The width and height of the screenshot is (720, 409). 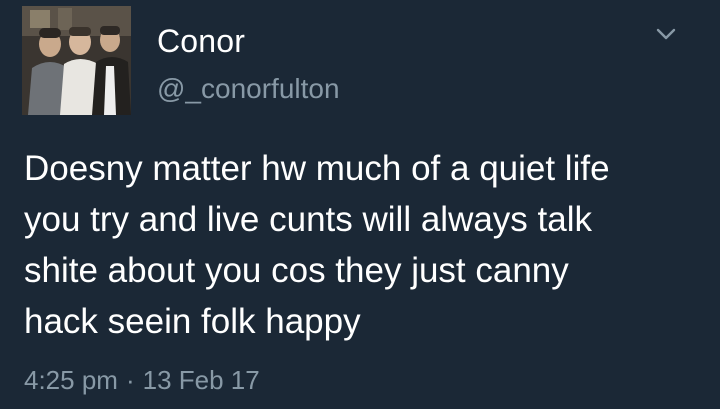 I want to click on display-name: Conor, so click(x=201, y=41).